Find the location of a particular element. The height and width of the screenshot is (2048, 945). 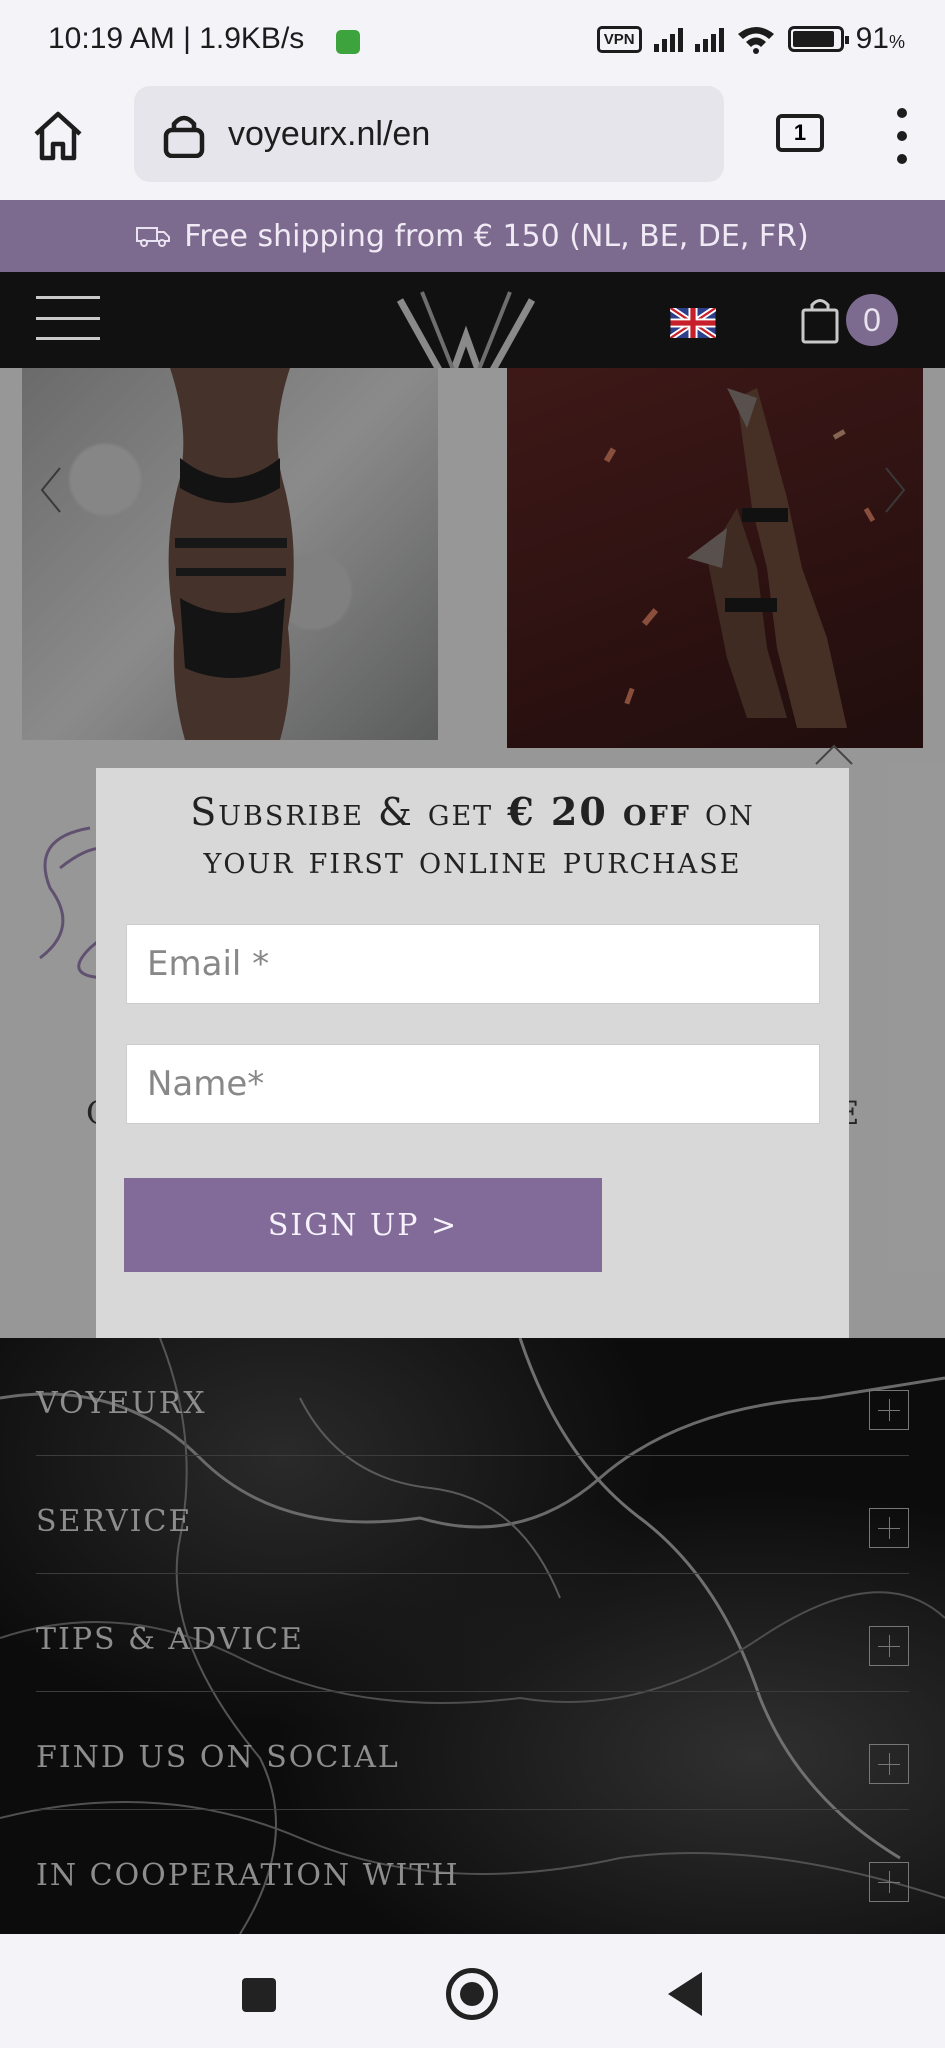

overflow-menu-icon is located at coordinates (902, 136).